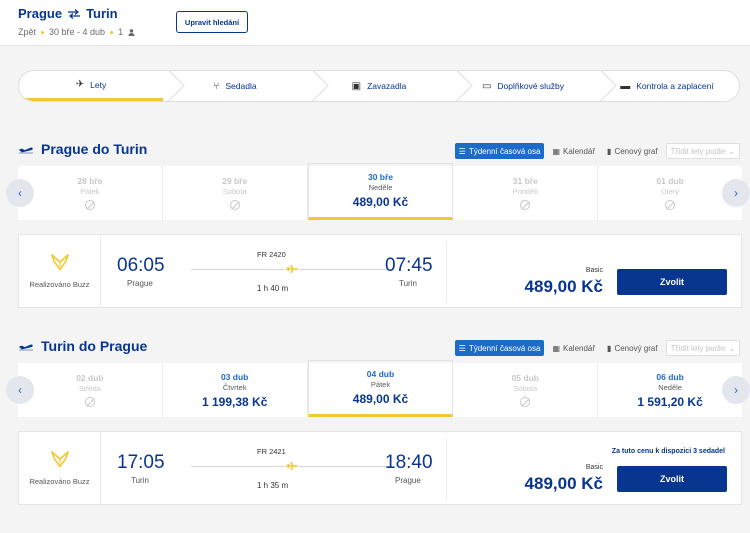 The height and width of the screenshot is (533, 750). What do you see at coordinates (408, 480) in the screenshot?
I see `arrival-city: Prague` at bounding box center [408, 480].